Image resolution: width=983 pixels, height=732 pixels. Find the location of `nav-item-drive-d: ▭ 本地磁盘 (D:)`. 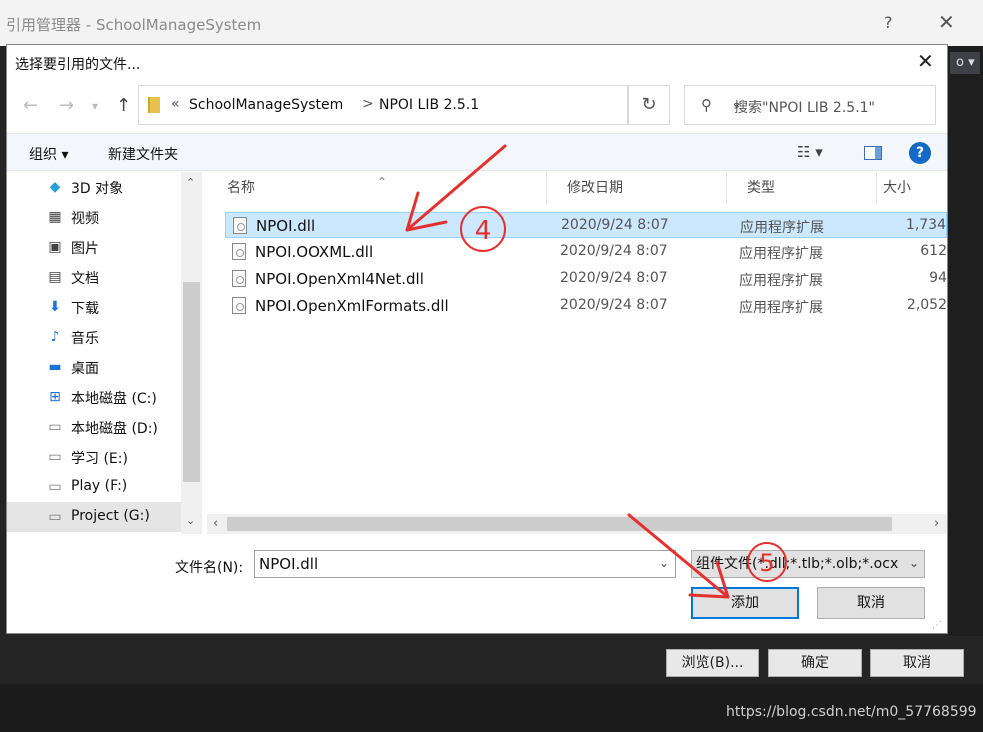

nav-item-drive-d: ▭ 本地磁盘 (D:) is located at coordinates (94, 427).